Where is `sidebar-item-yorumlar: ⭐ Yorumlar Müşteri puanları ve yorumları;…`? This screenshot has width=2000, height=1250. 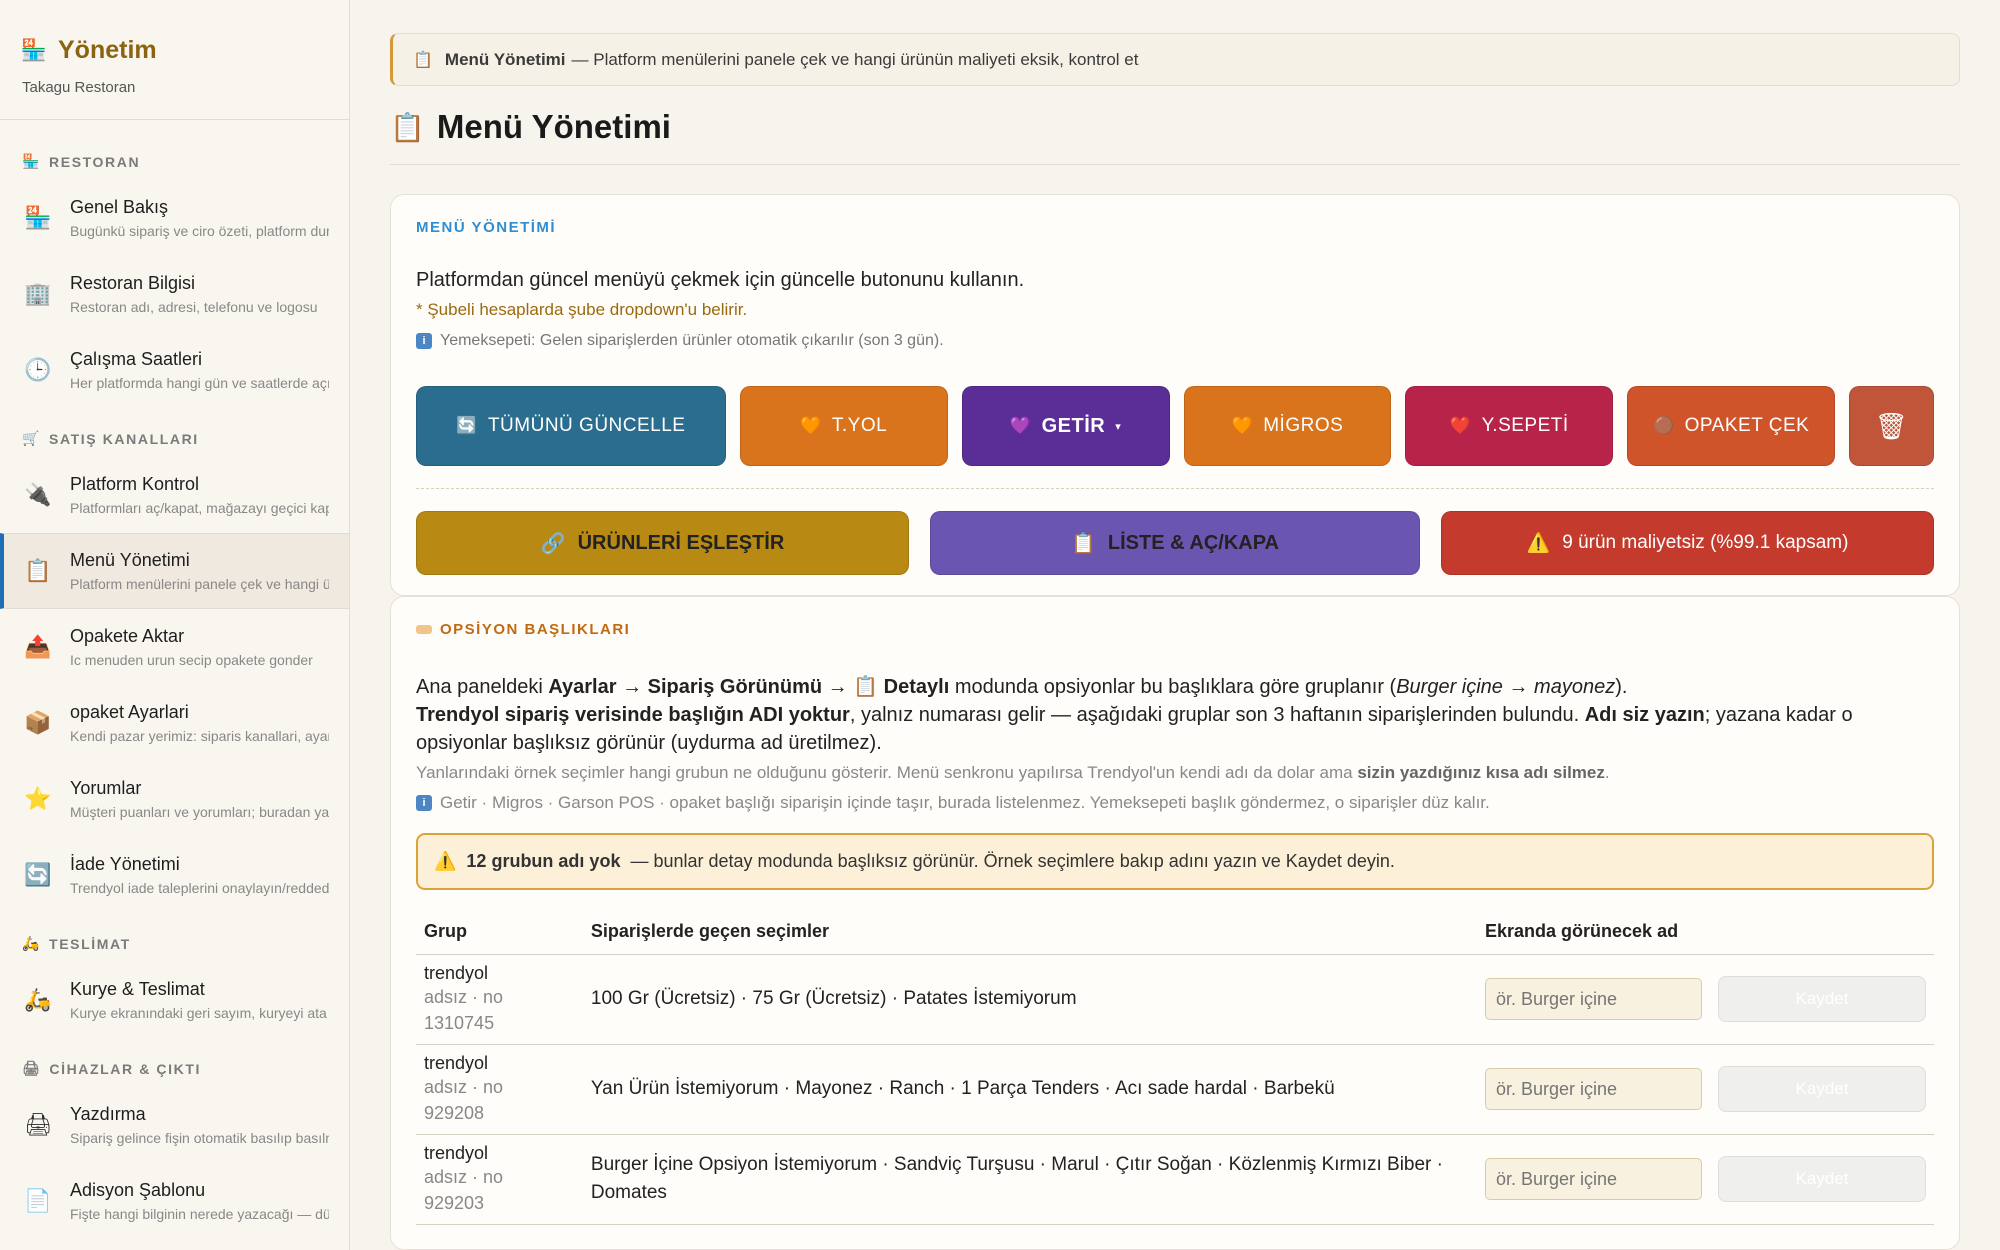 sidebar-item-yorumlar: ⭐ Yorumlar Müşteri puanları ve yorumları;… is located at coordinates (174, 799).